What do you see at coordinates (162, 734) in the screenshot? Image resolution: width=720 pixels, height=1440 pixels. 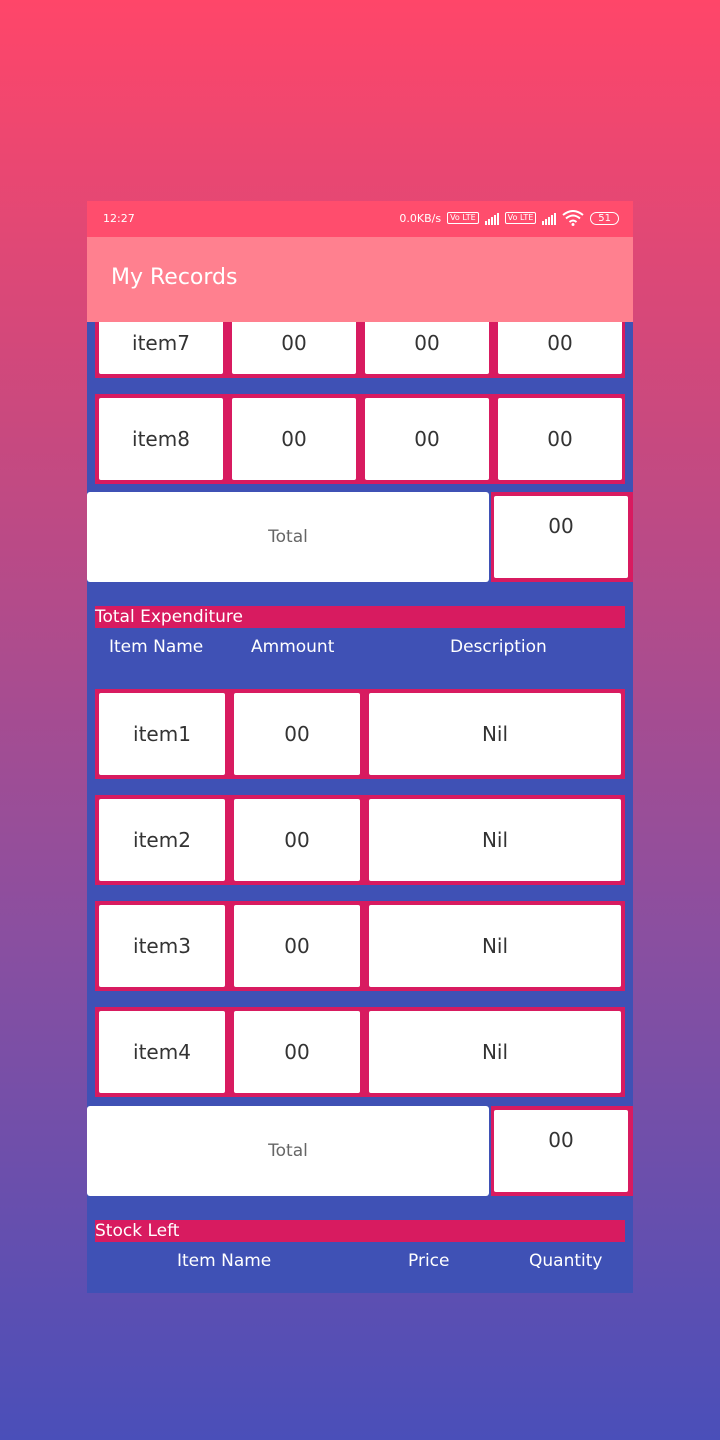 I see `expenditure-item-name: item1` at bounding box center [162, 734].